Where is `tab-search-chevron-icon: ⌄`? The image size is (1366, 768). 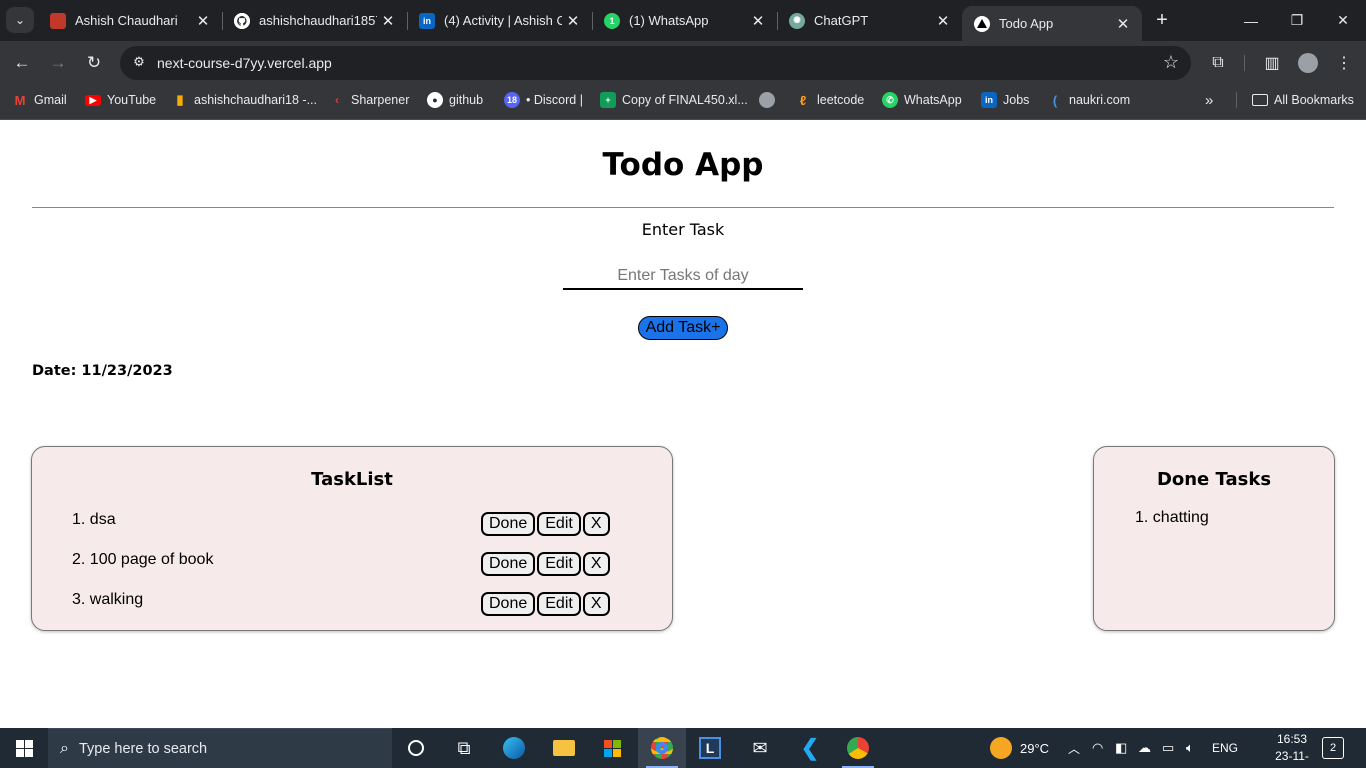
tab-search-chevron-icon: ⌄ is located at coordinates (20, 20).